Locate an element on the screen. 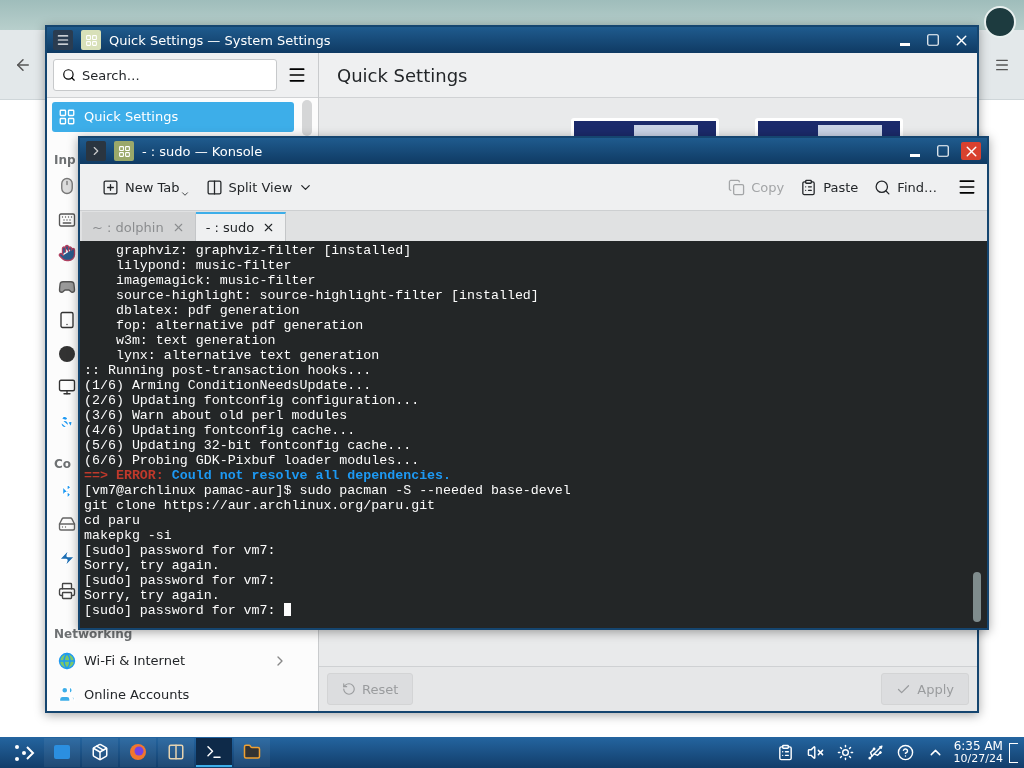 The height and width of the screenshot is (768, 1024). window-title: Quick Settings — System Settings is located at coordinates (220, 40).